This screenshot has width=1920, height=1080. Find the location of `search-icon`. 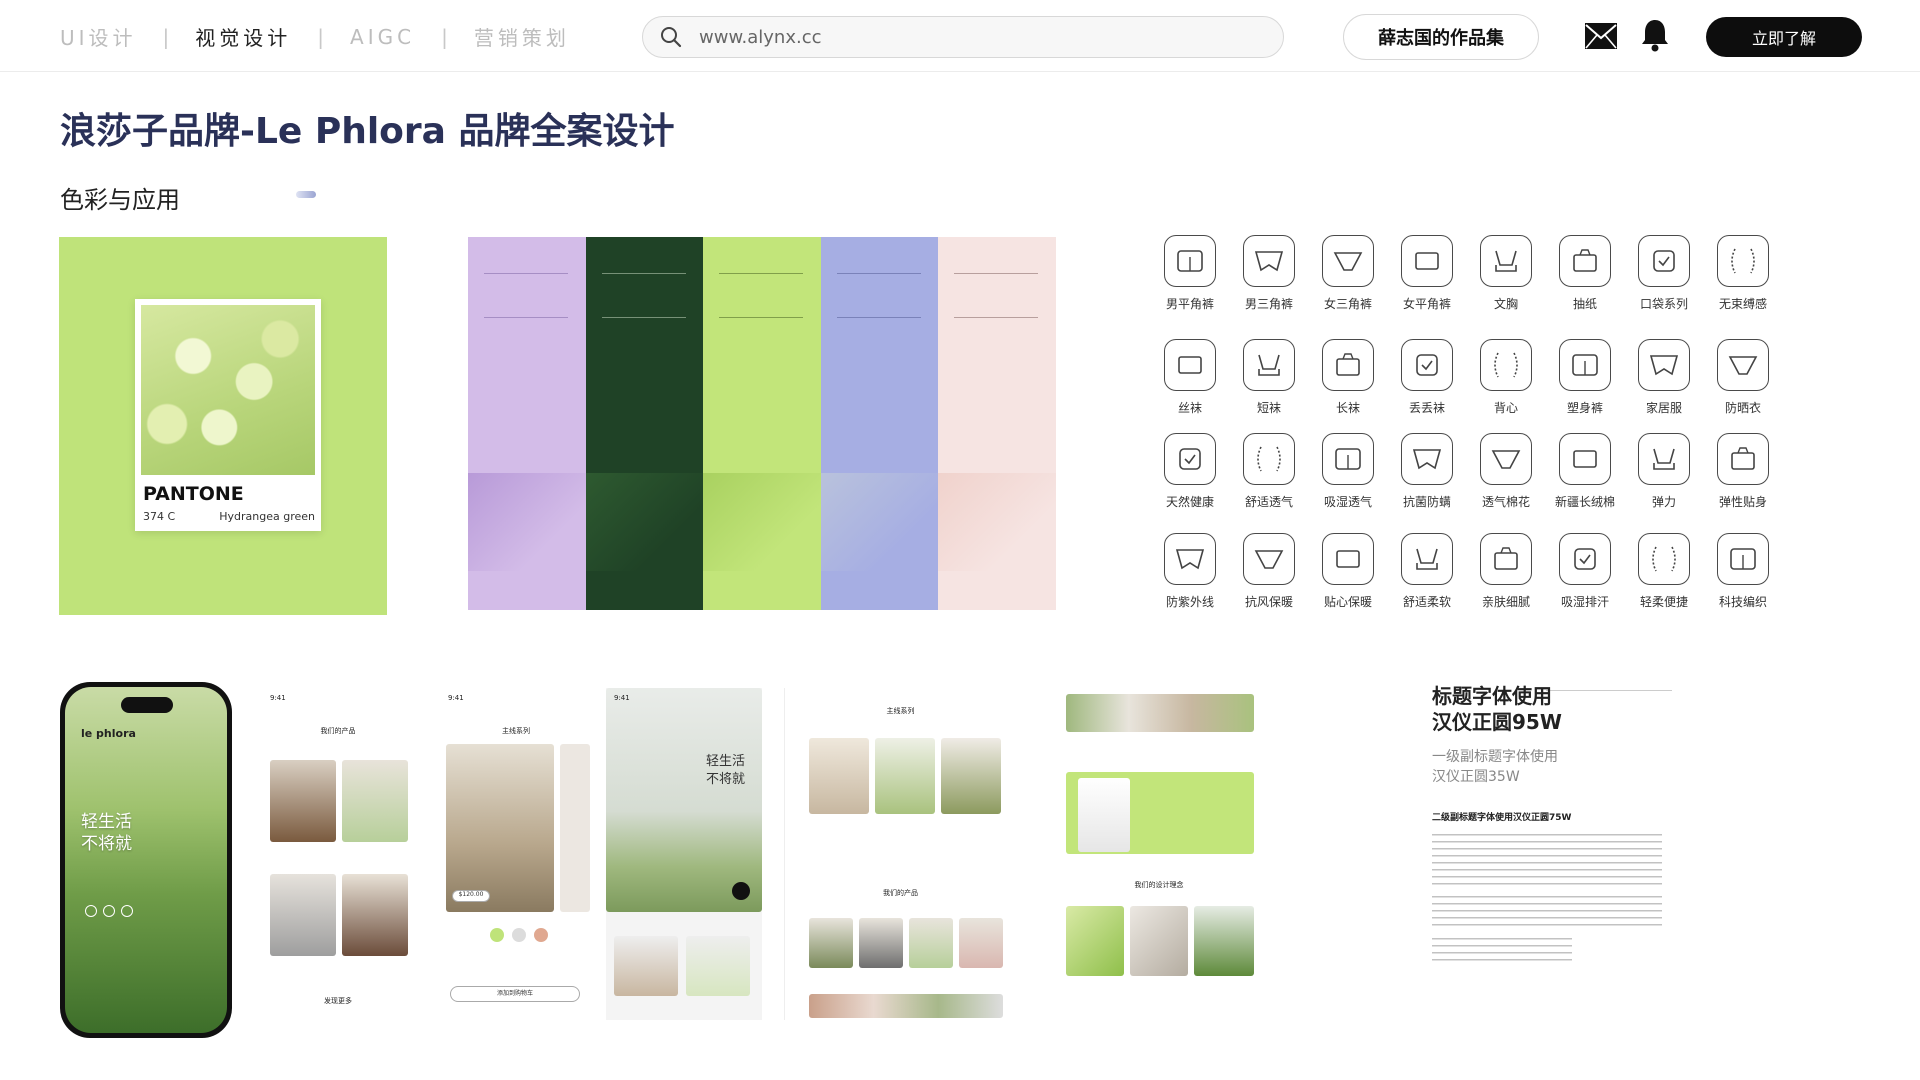

search-icon is located at coordinates (671, 37).